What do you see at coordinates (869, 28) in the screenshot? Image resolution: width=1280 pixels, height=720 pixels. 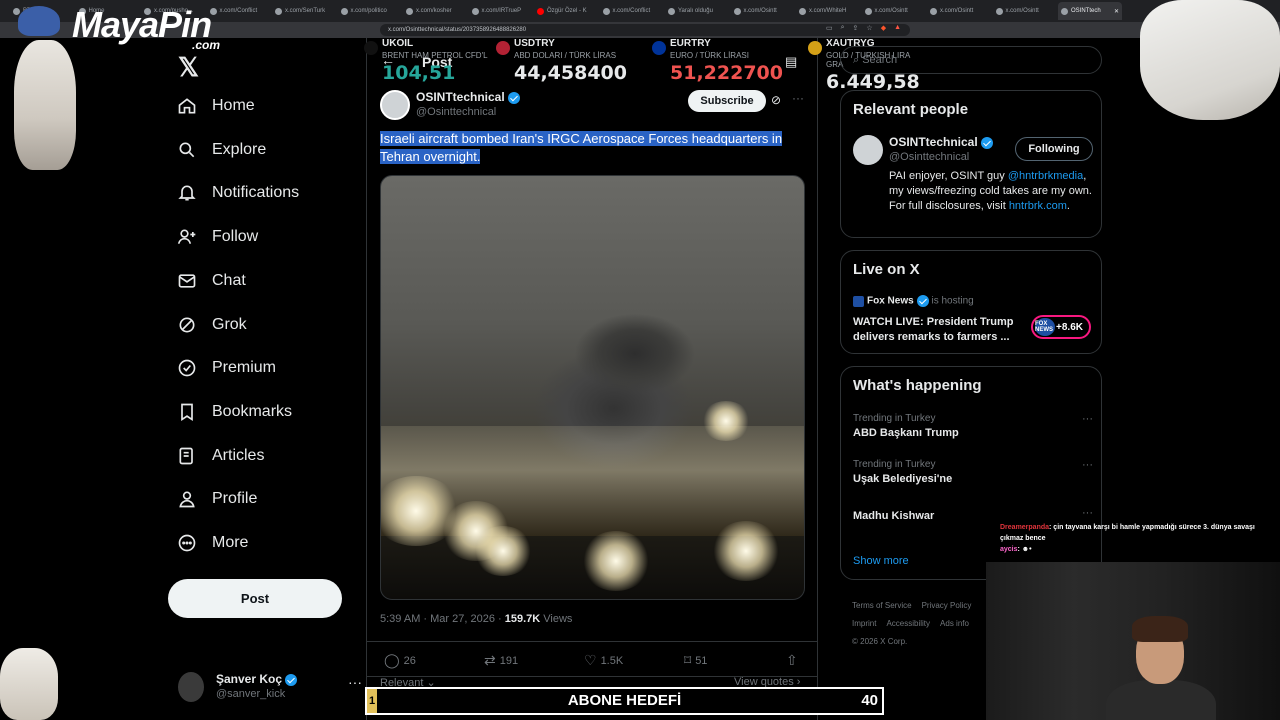 I see `bookmark-star-icon: ☆` at bounding box center [869, 28].